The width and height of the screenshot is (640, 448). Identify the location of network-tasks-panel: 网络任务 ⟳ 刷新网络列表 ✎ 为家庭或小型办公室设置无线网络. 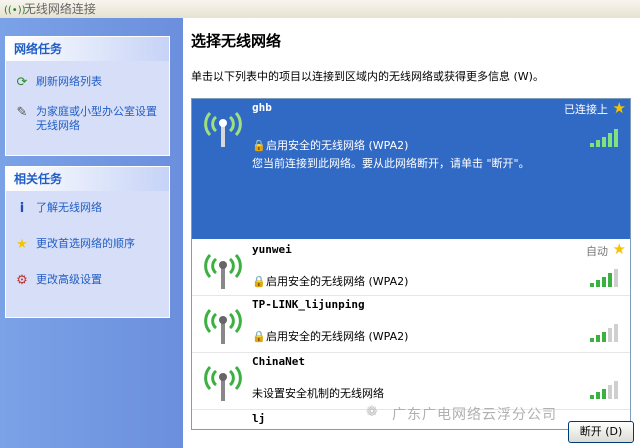
(87, 96).